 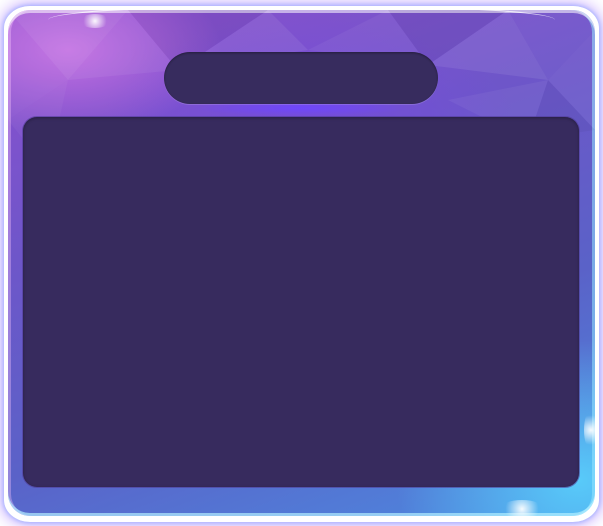 I want to click on title-pill, so click(x=301, y=78).